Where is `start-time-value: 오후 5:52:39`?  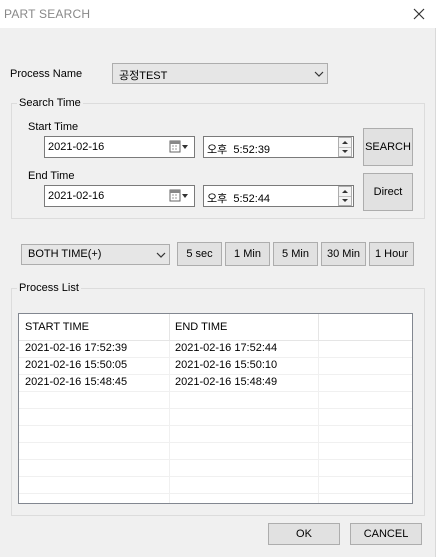
start-time-value: 오후 5:52:39 is located at coordinates (239, 150).